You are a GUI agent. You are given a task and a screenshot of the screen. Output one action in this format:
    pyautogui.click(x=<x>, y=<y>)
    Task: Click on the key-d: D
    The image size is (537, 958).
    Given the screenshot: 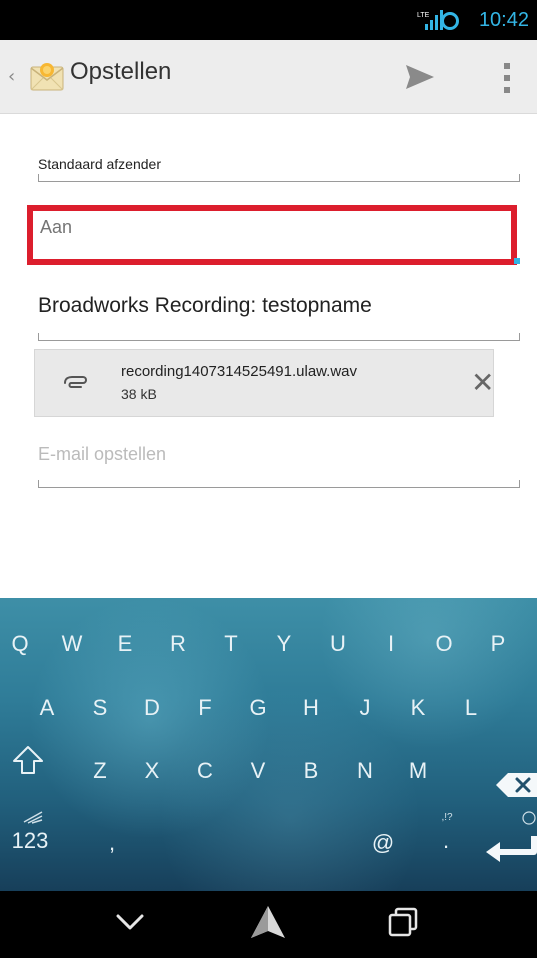 What is the action you would take?
    pyautogui.click(x=152, y=708)
    